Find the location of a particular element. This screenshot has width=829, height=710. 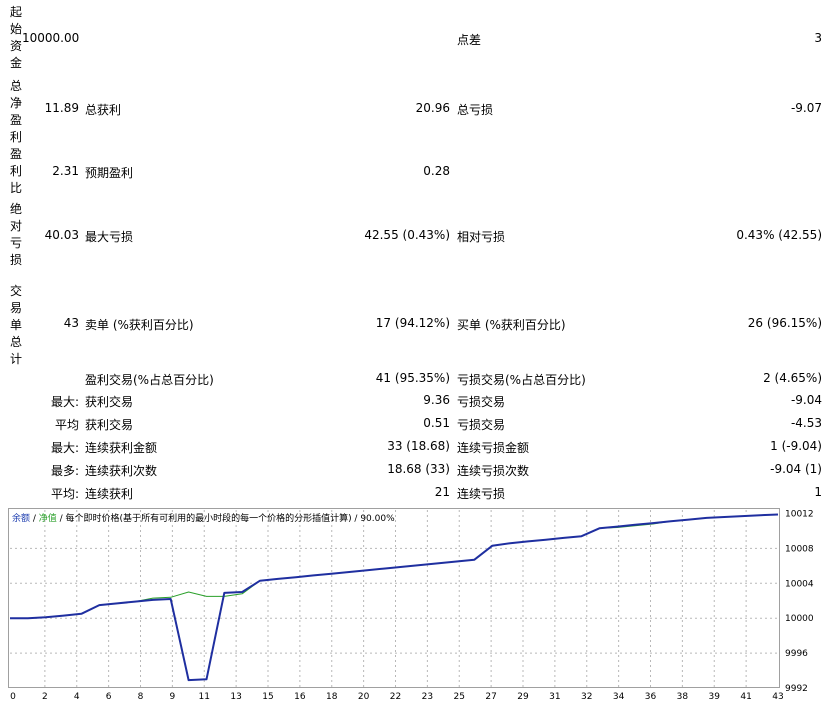

relative-drawdown-label: 相对亏损 is located at coordinates (481, 237).